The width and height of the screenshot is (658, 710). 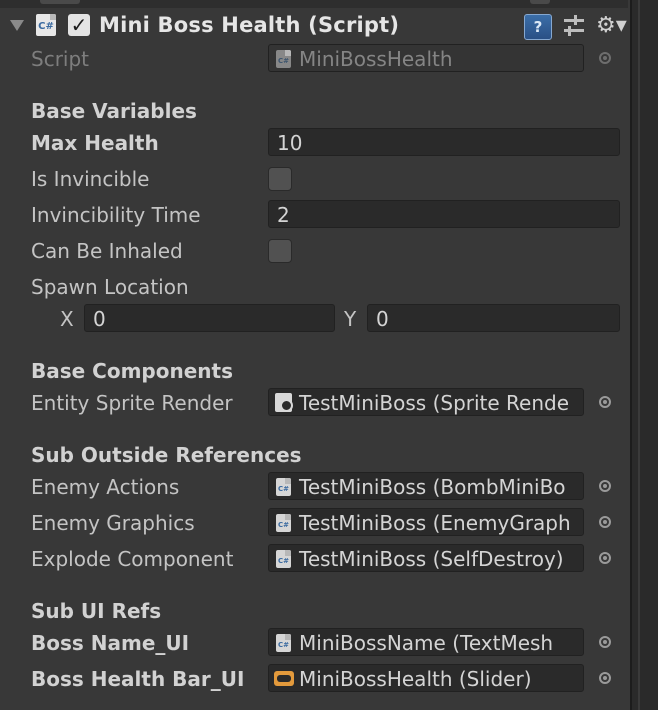 I want to click on section-sub-ui-refs: Sub UI Refs, so click(x=96, y=611).